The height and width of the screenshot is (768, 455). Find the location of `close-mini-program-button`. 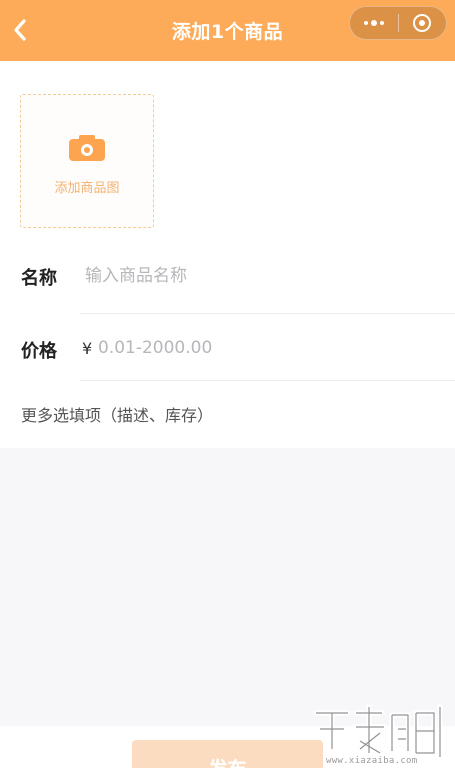

close-mini-program-button is located at coordinates (422, 23).